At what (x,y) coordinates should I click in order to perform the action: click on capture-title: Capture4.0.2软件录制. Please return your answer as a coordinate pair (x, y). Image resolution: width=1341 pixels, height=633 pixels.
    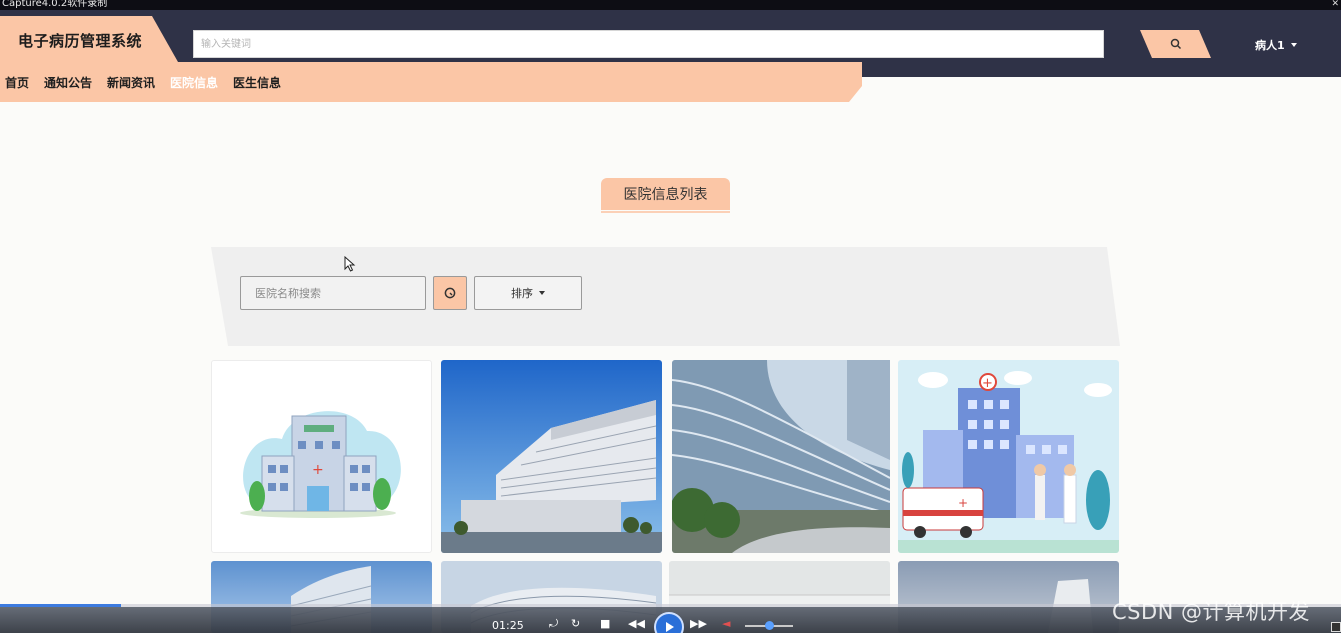
    Looking at the image, I should click on (55, 4).